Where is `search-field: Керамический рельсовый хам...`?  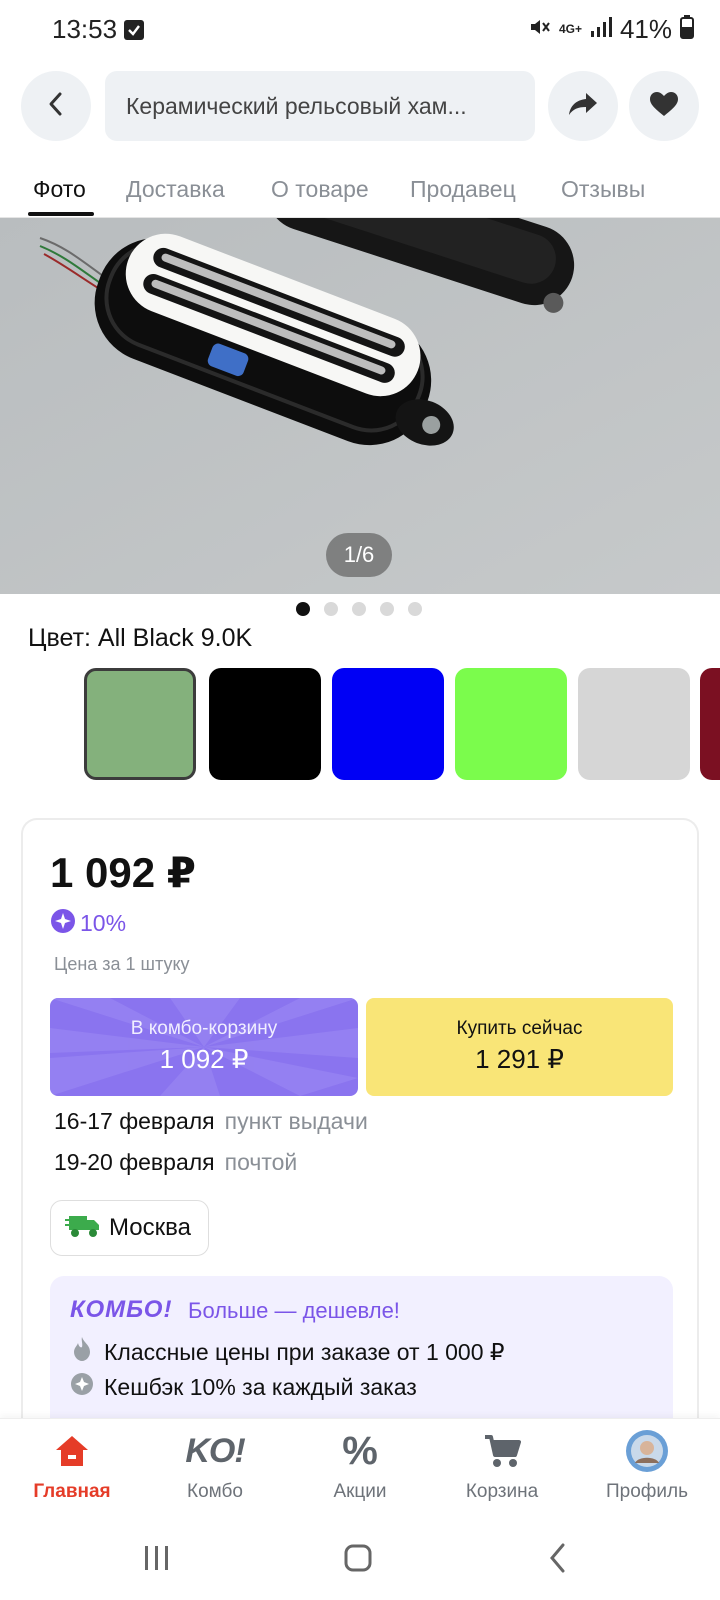
search-field: Керамический рельсовый хам... is located at coordinates (320, 106).